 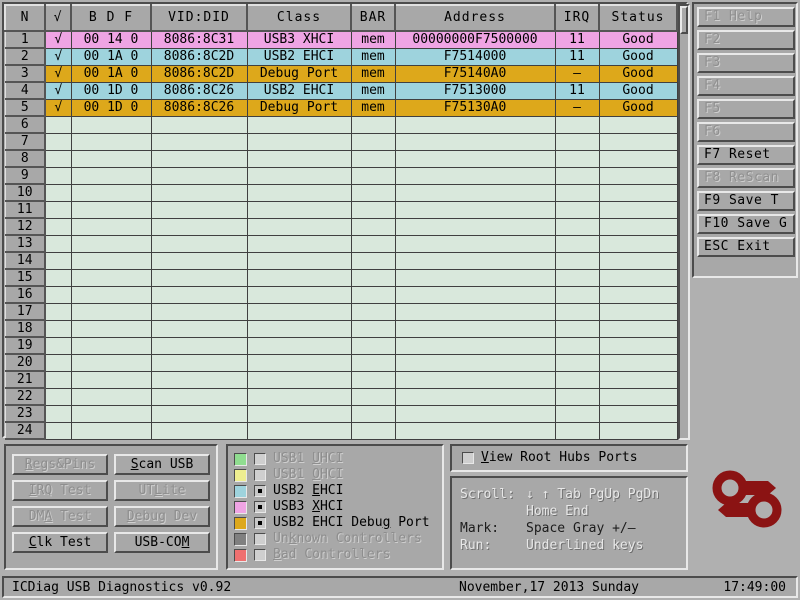 What do you see at coordinates (25, 430) in the screenshot?
I see `cell-index: 24` at bounding box center [25, 430].